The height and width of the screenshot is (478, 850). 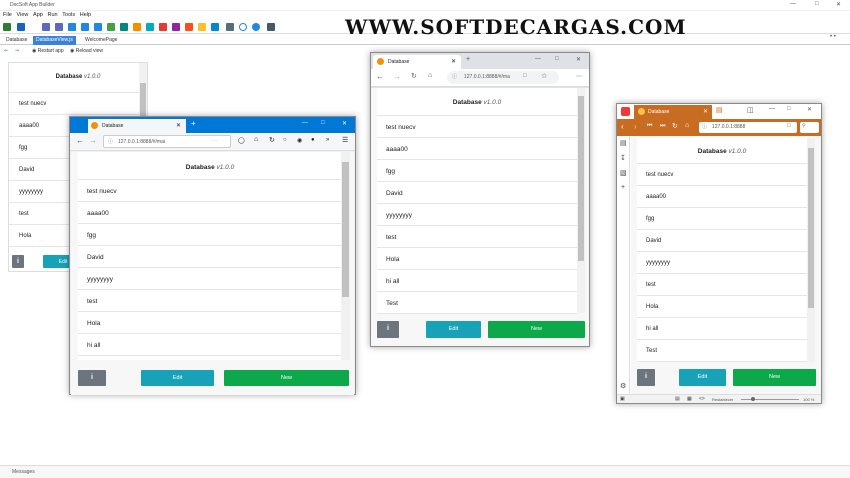 What do you see at coordinates (635, 126) in the screenshot?
I see `forward-icon: ›` at bounding box center [635, 126].